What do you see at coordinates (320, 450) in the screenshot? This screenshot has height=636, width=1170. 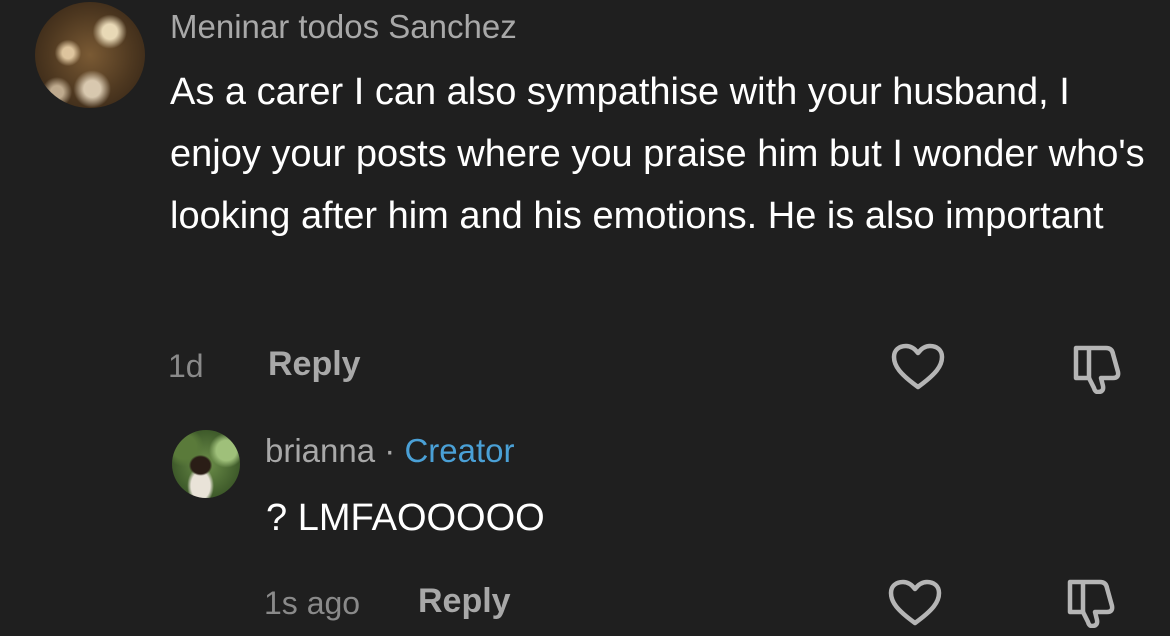 I see `reply-username: brianna` at bounding box center [320, 450].